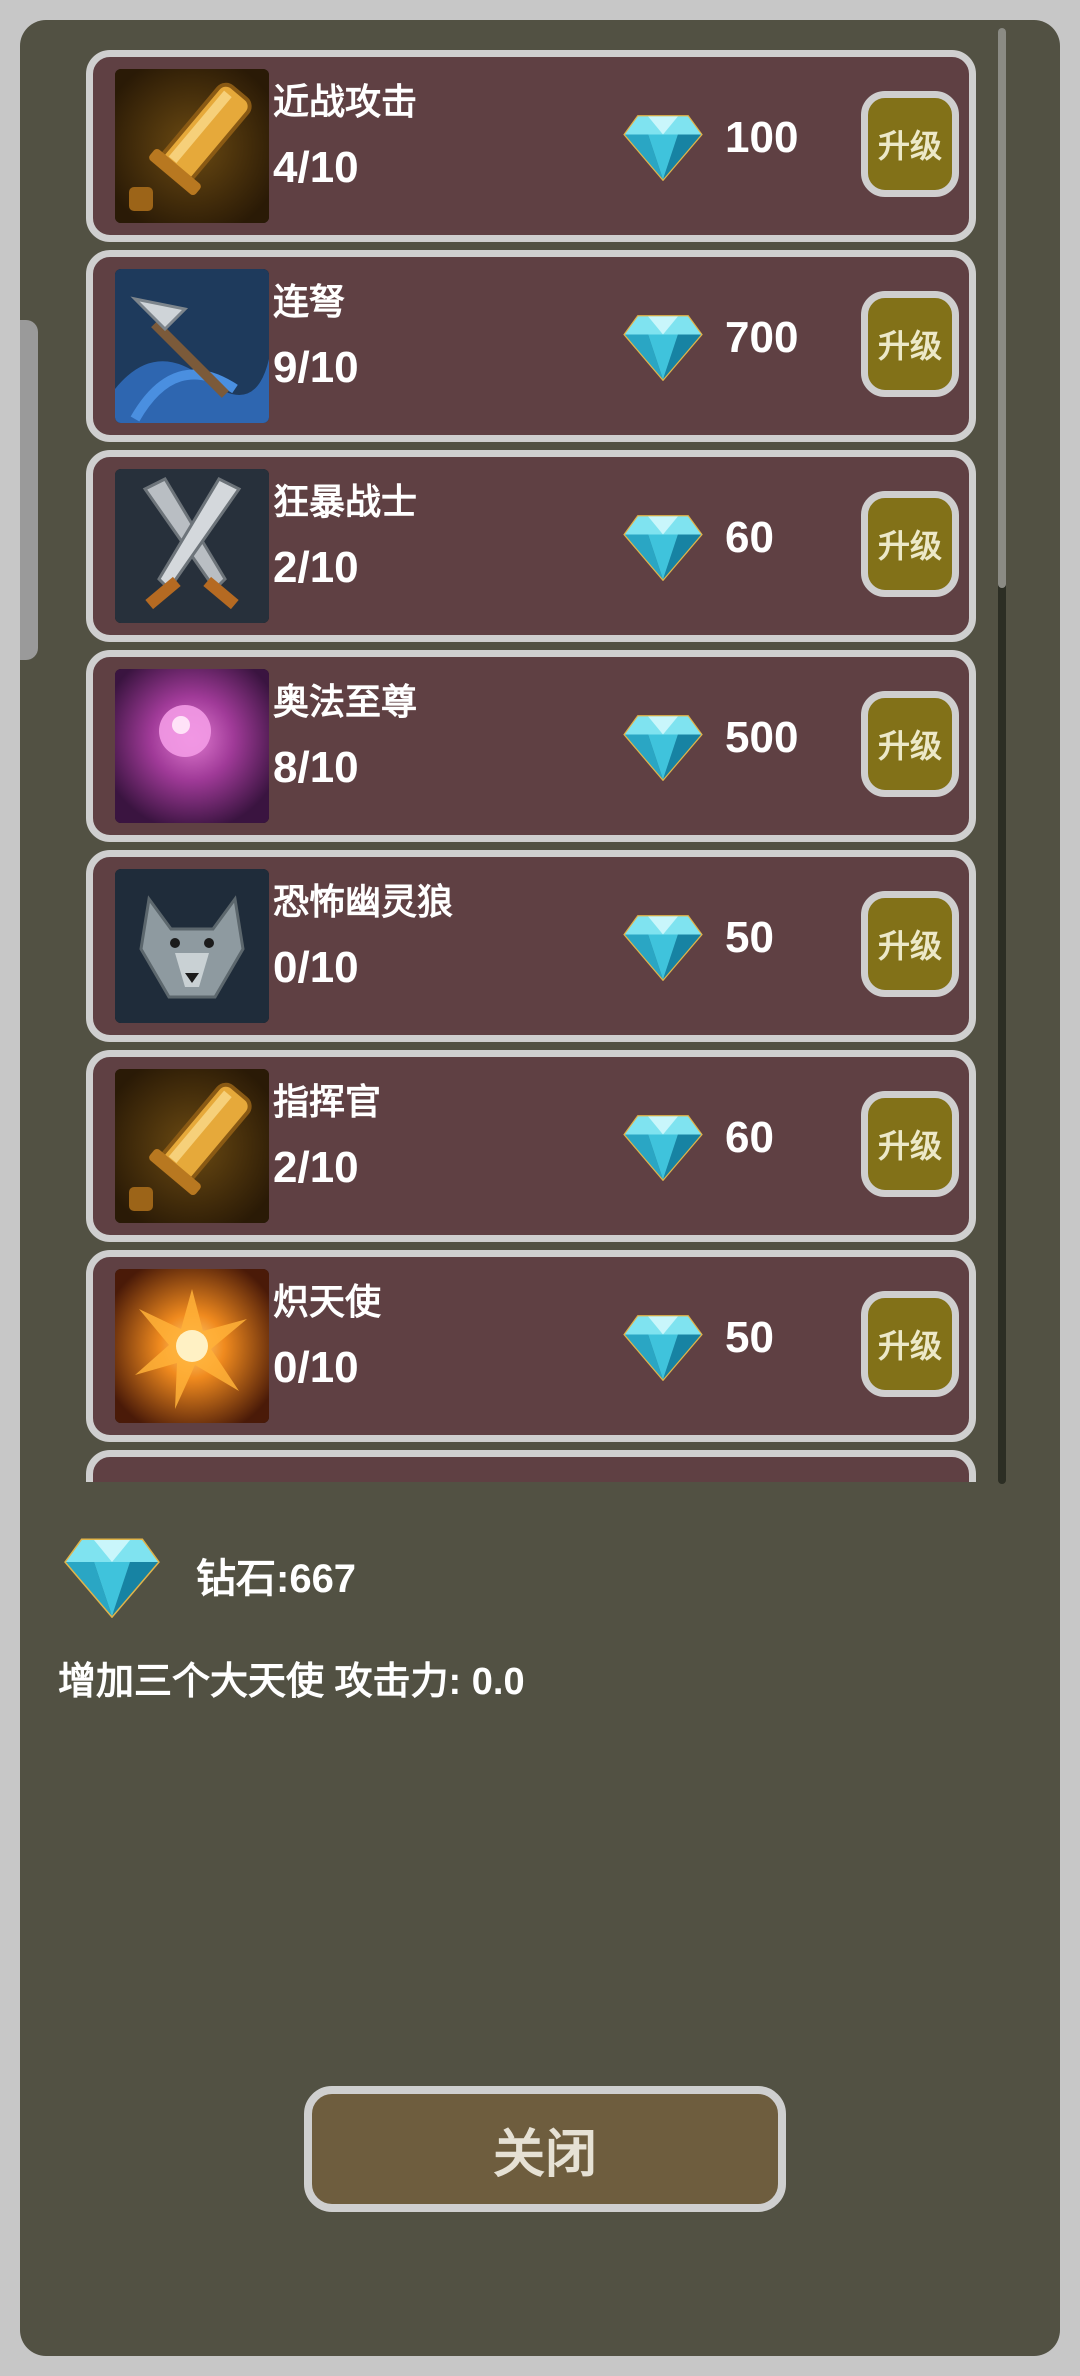 The height and width of the screenshot is (2376, 1080). I want to click on skill-card: 指挥官 2/10 60 升级, so click(531, 1146).